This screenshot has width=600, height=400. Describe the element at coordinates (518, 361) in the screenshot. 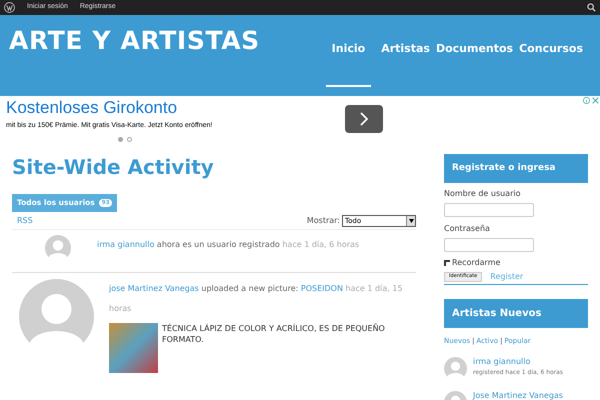

I see `artist-link: irma giannullo` at that location.